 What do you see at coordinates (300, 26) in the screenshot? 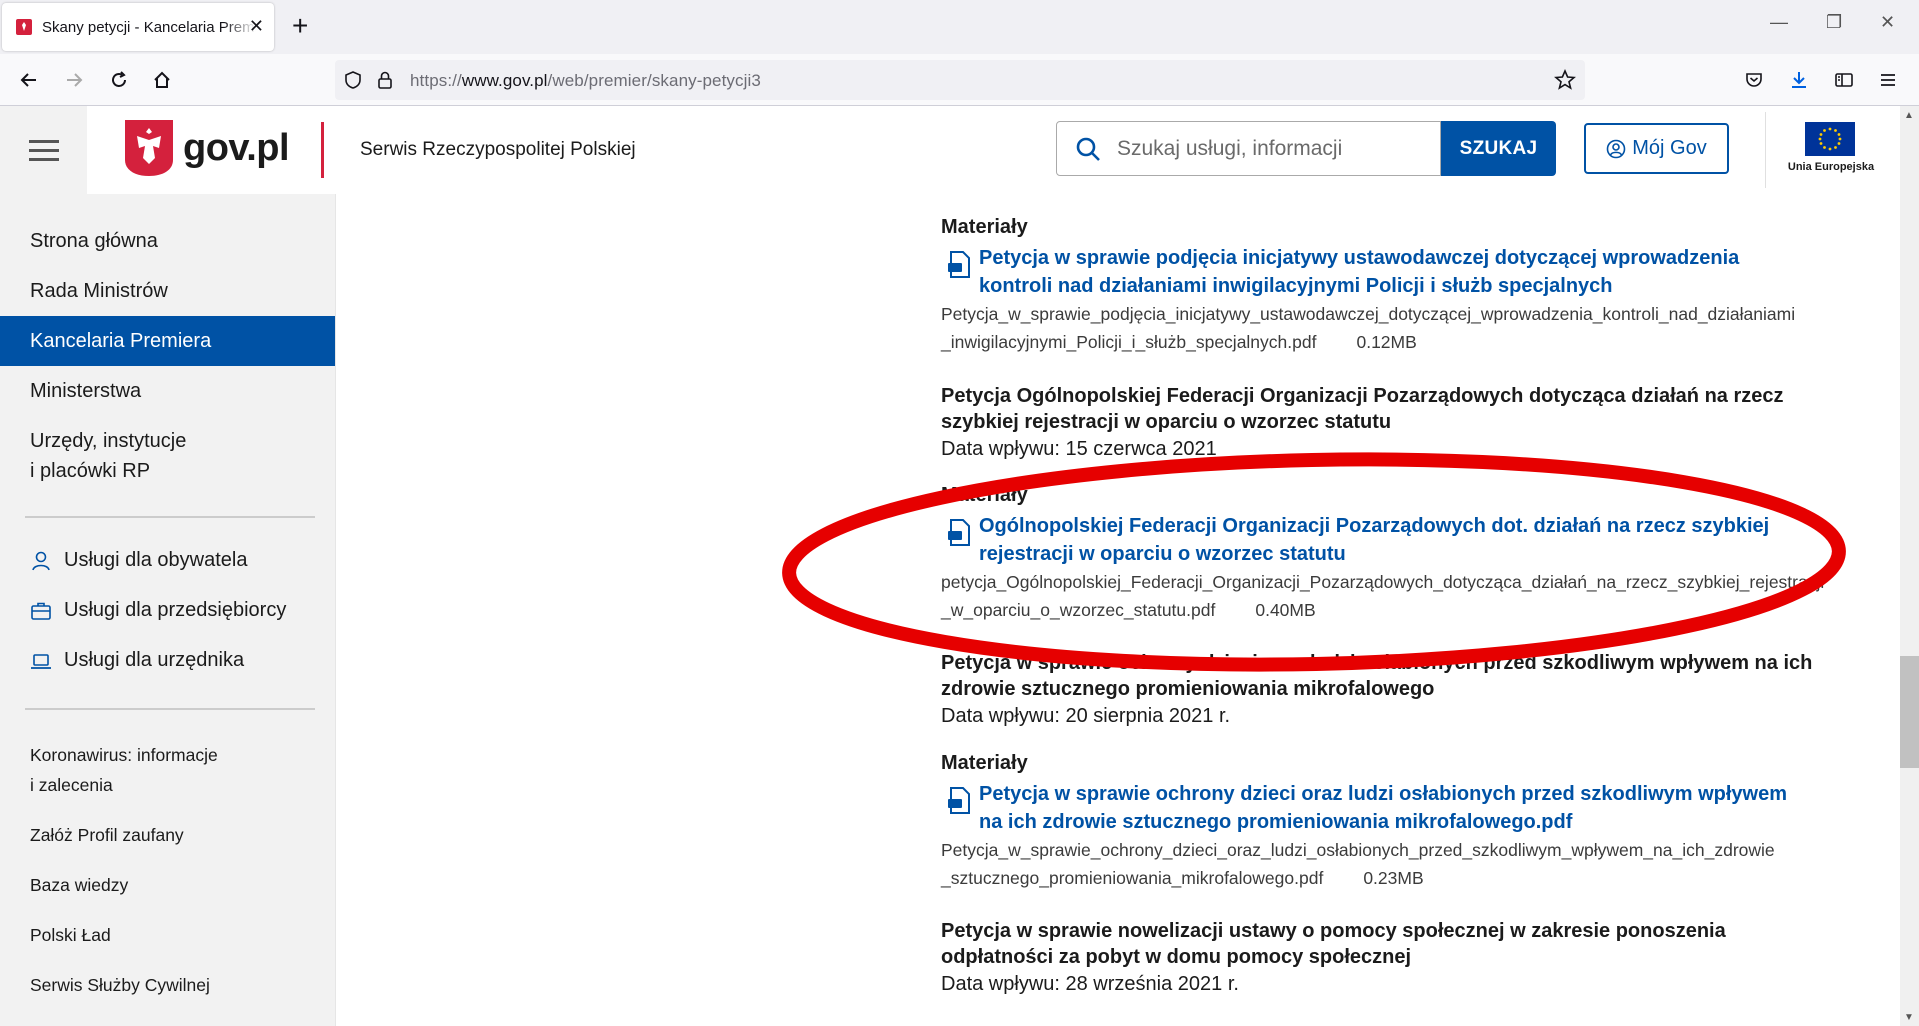
I see `new-tab-icon: +` at bounding box center [300, 26].